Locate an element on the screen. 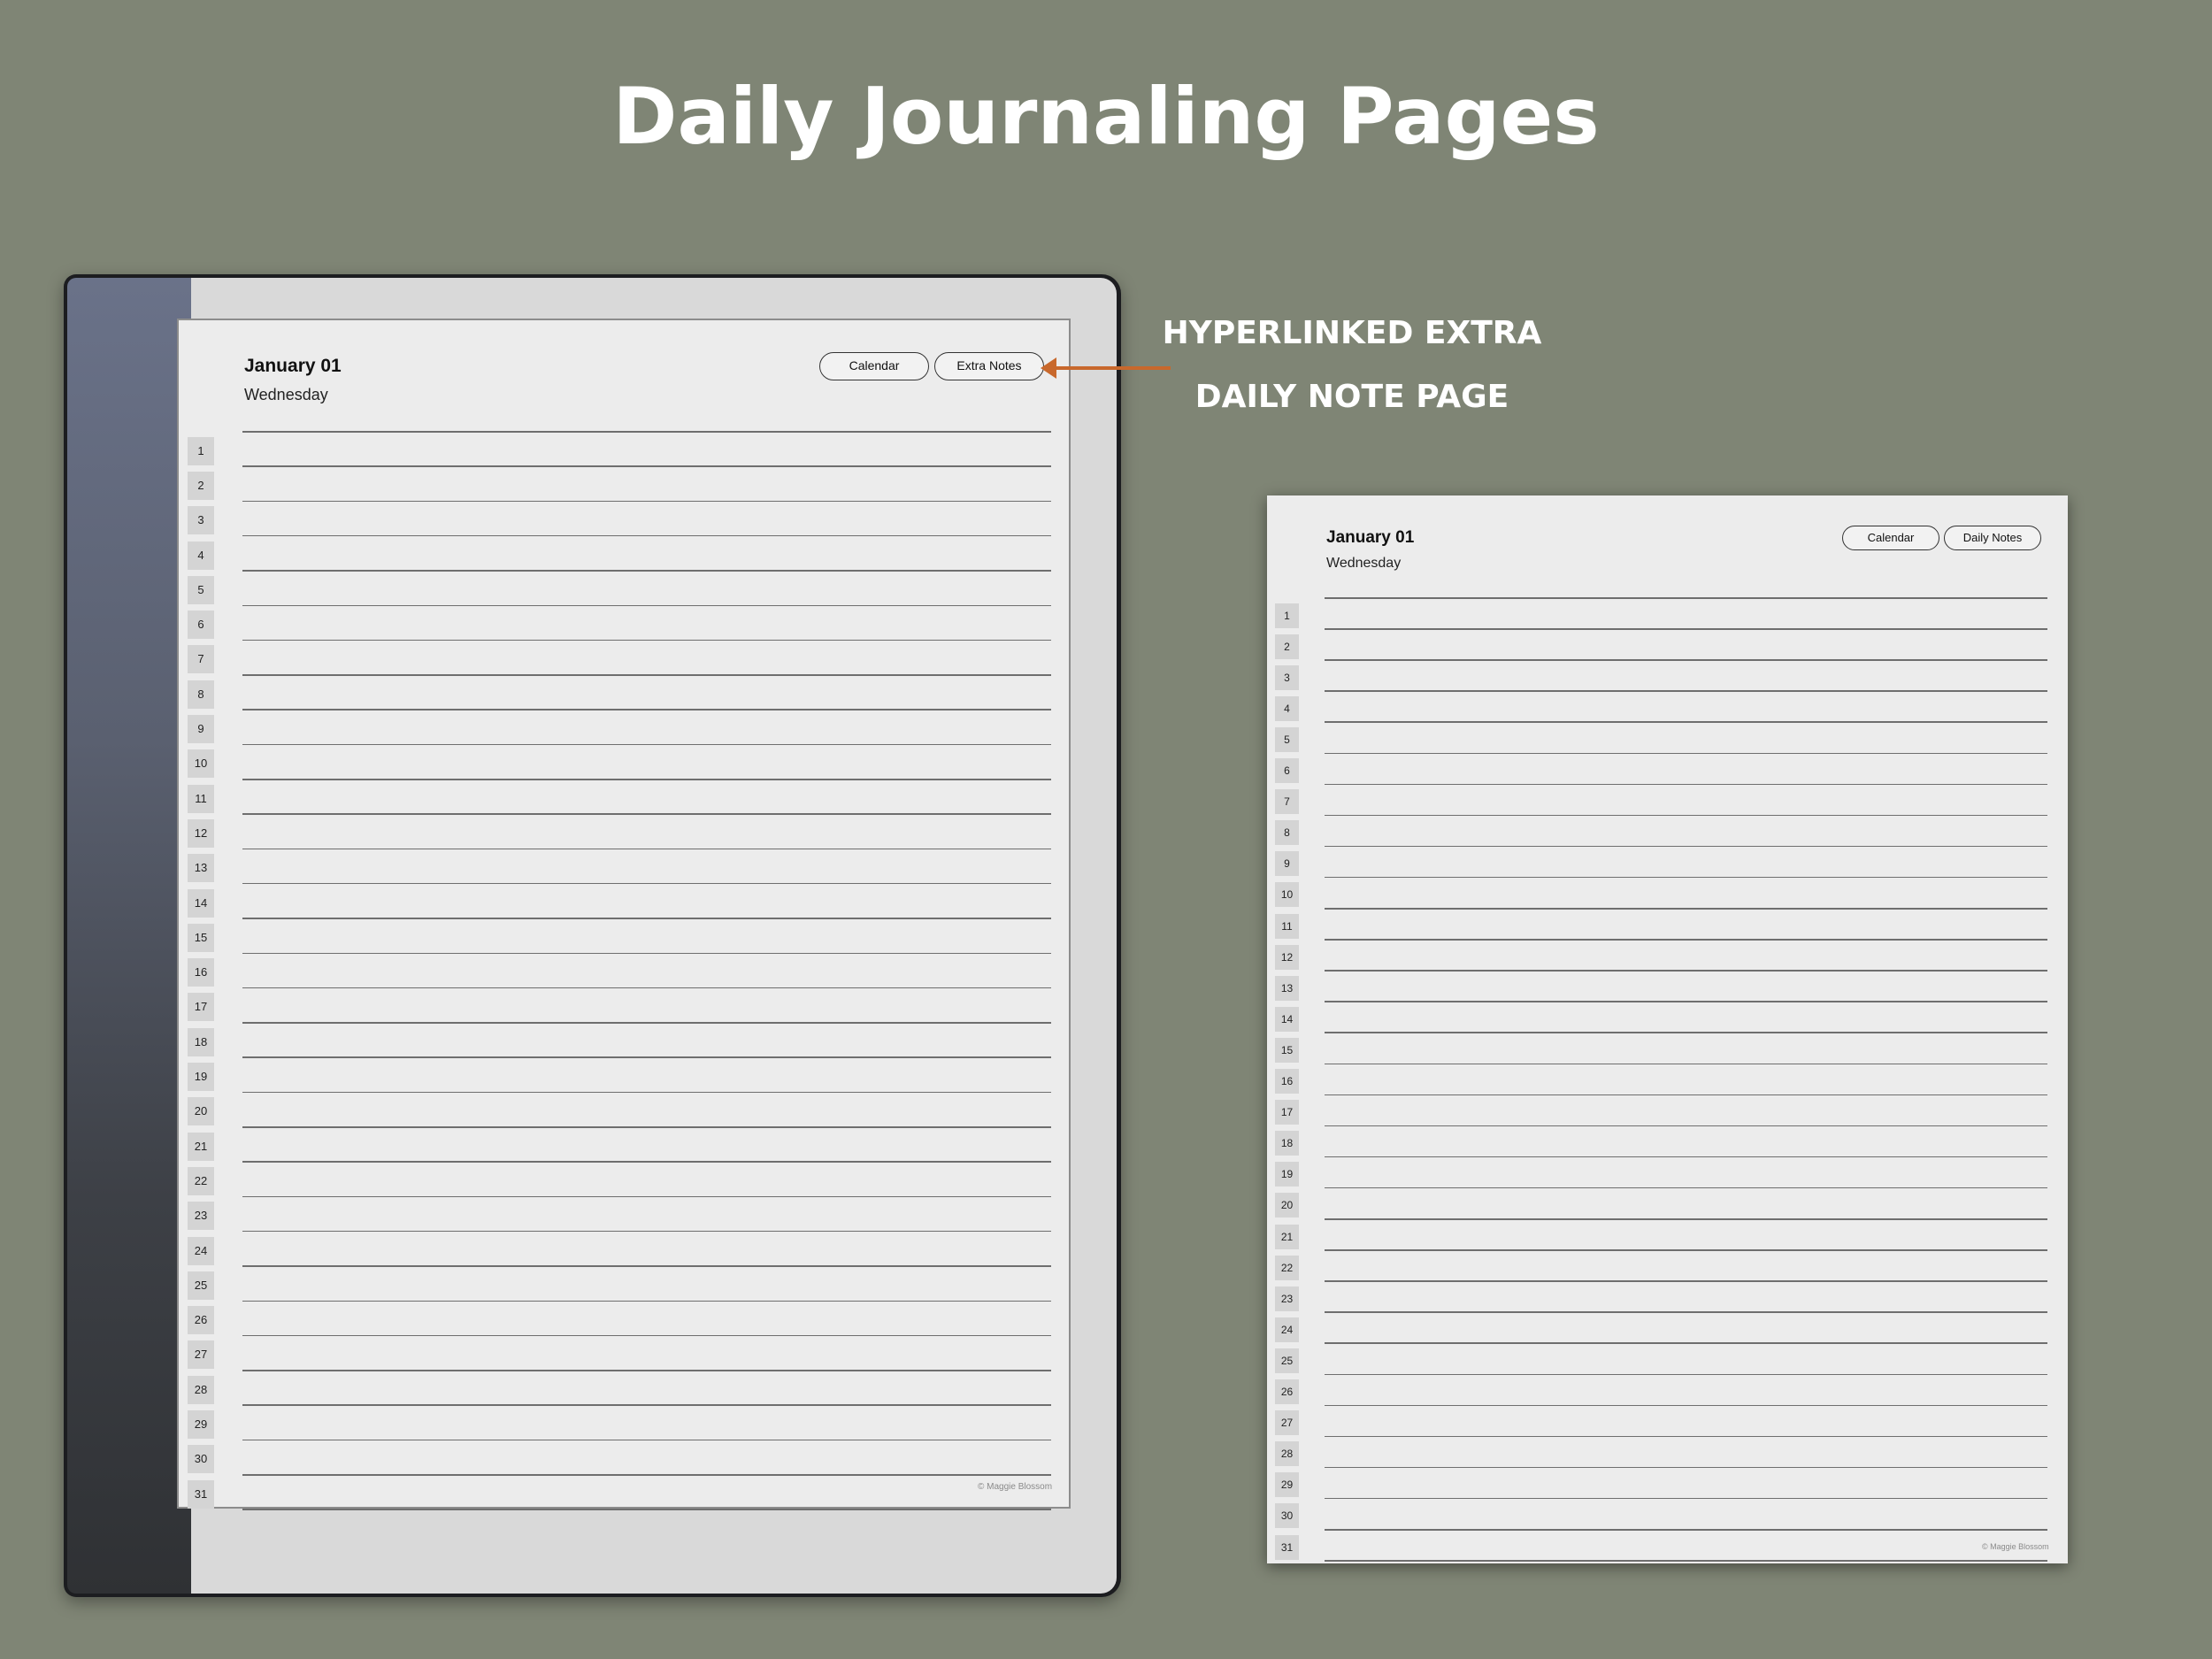  device-line-number: 4 is located at coordinates (201, 556).